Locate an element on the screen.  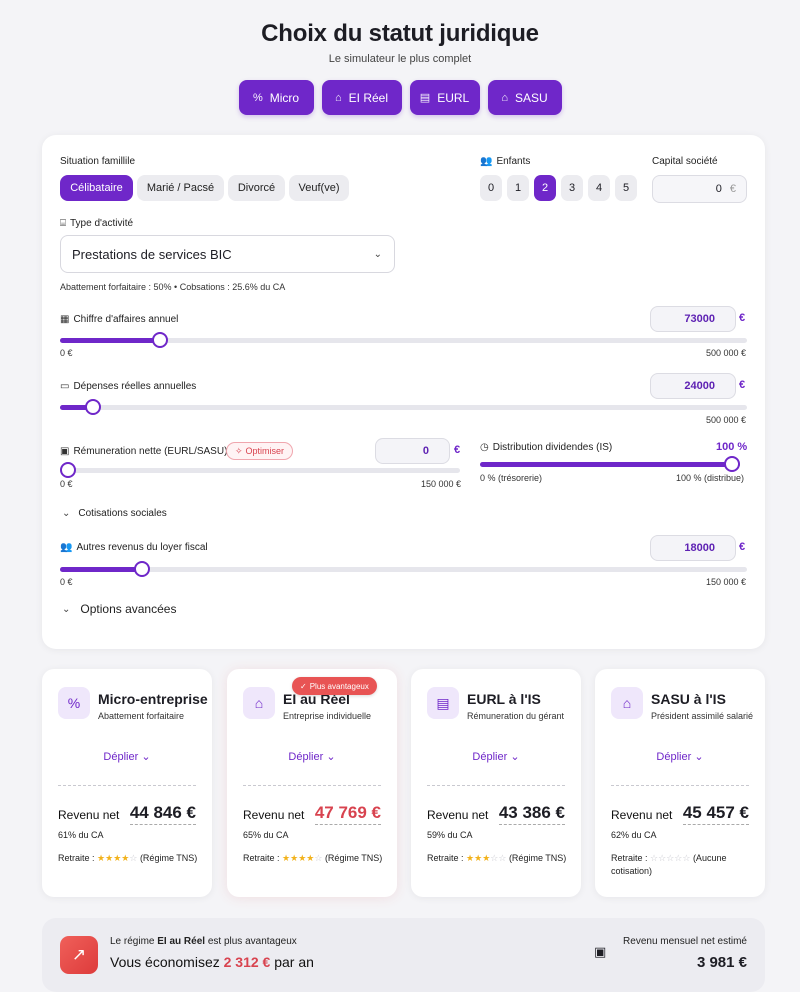
remuneration-min: 0 € is located at coordinates (66, 484).